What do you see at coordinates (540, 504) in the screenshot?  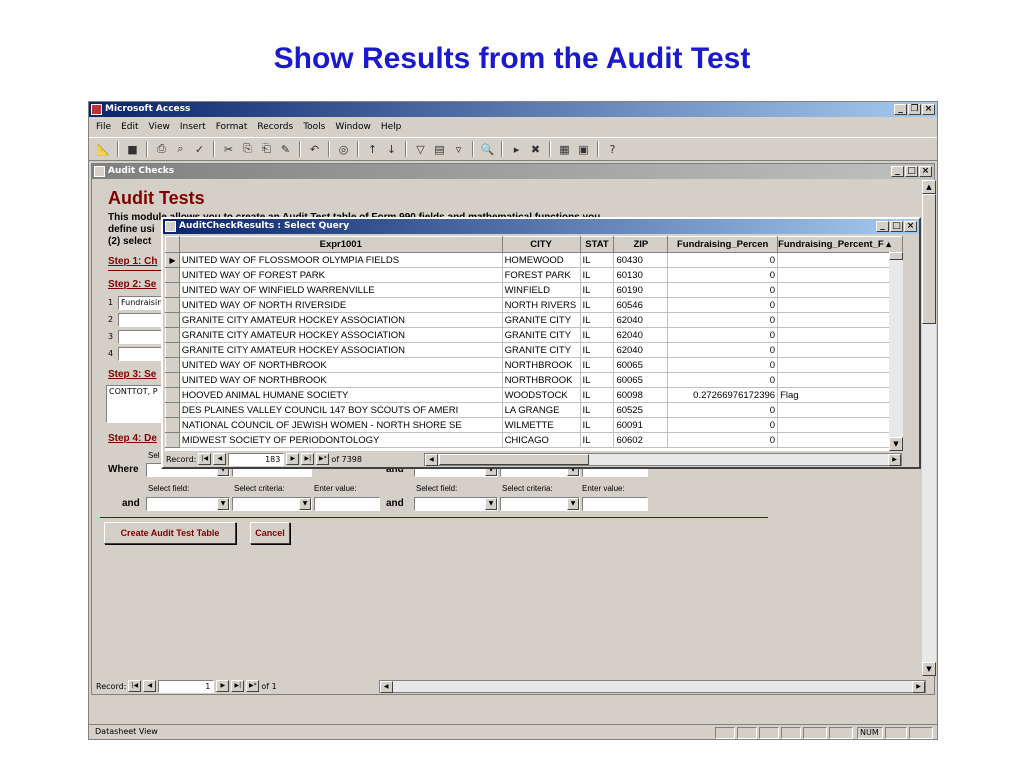 I see `and-criteria-select-2: ▼` at bounding box center [540, 504].